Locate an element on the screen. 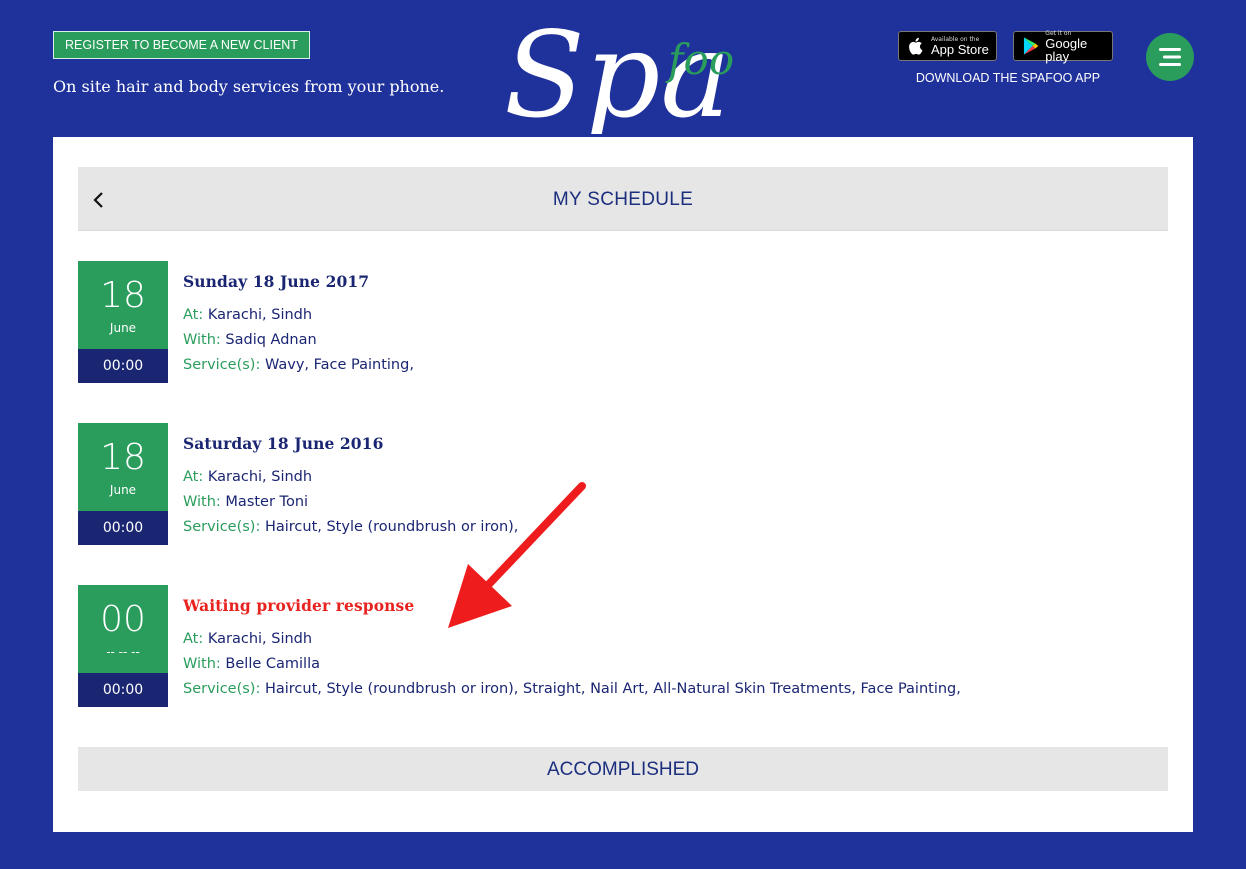 The image size is (1246, 869). schedule-header-bar: MY SCHEDULE is located at coordinates (623, 199).